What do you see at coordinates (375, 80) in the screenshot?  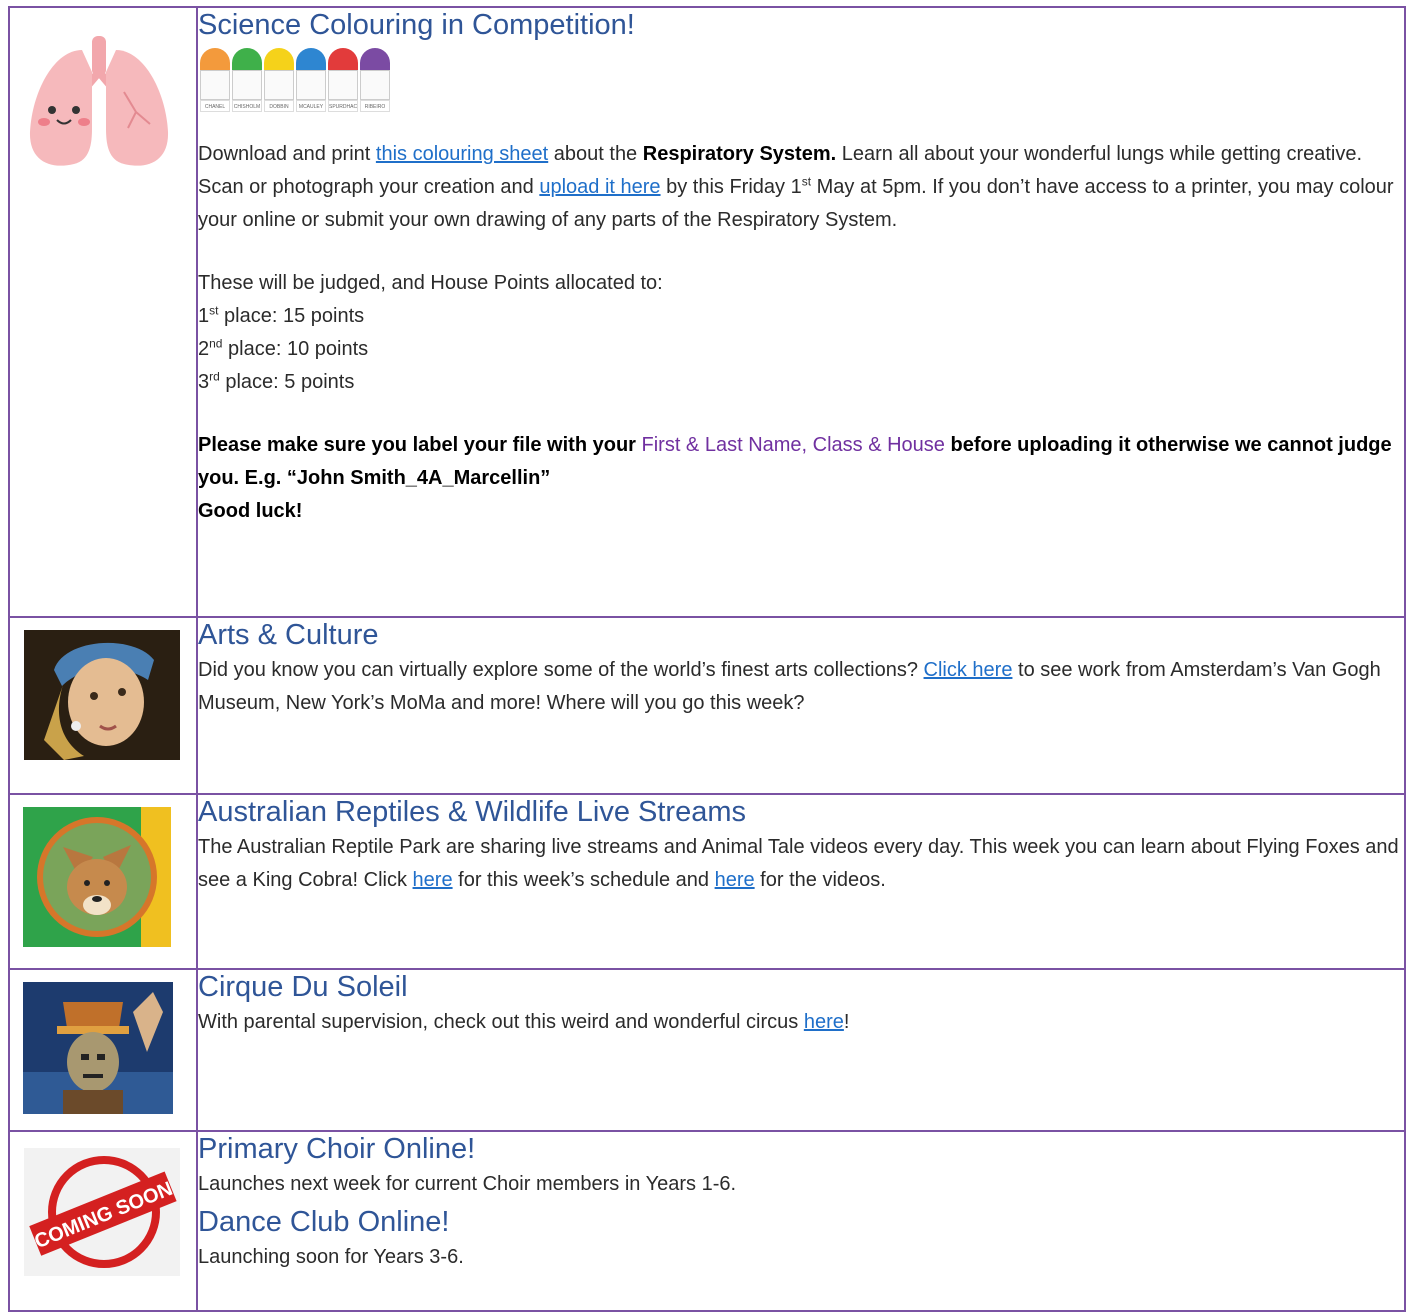 I see `house-logo-ribeiro: RIBEIRO` at bounding box center [375, 80].